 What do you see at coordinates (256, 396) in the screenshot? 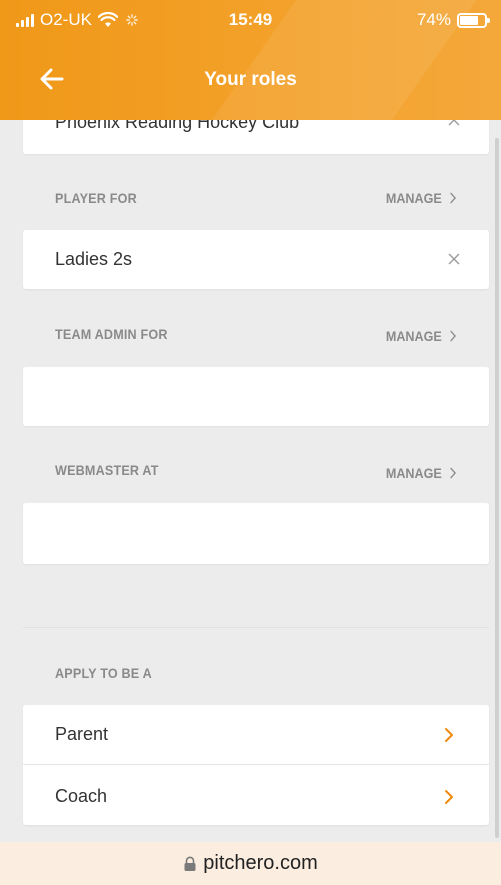
I see `team-admin-card` at bounding box center [256, 396].